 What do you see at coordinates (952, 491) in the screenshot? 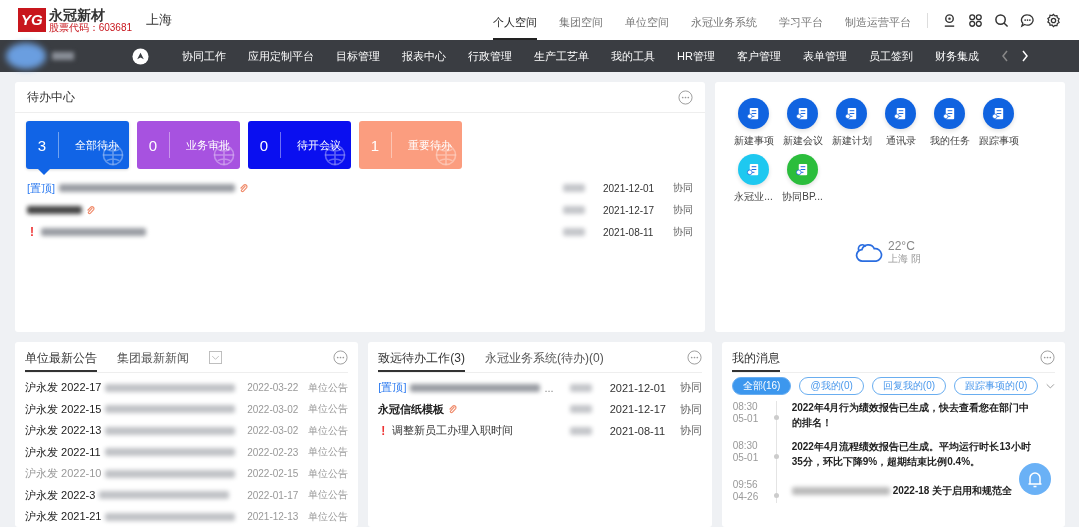
I see `message-text: 2022-18 关于启用和规范全` at bounding box center [952, 491].